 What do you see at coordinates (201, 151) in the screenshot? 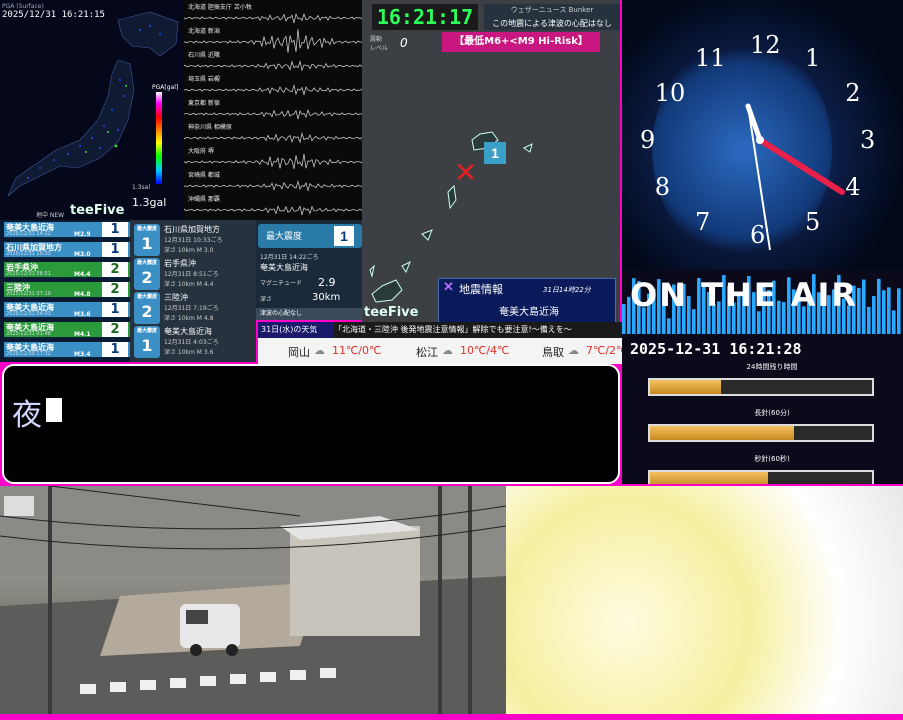
I see `waveform-station-label: 大阪府 堺` at bounding box center [201, 151].